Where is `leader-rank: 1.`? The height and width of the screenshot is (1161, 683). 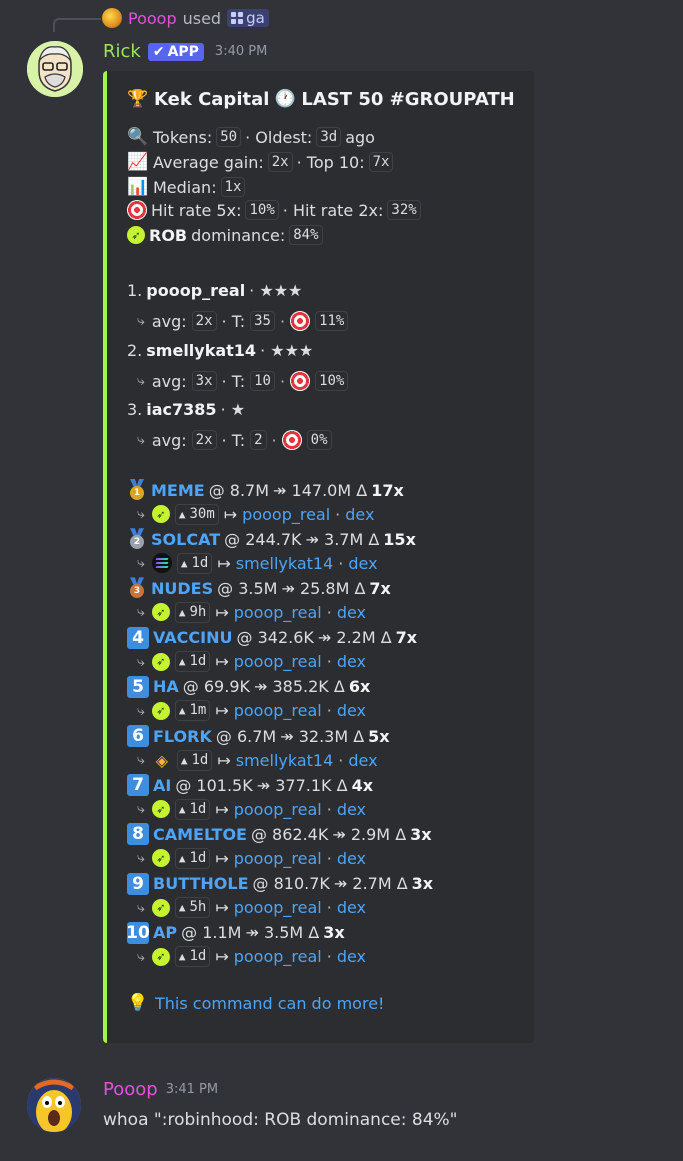
leader-rank: 1. is located at coordinates (135, 290).